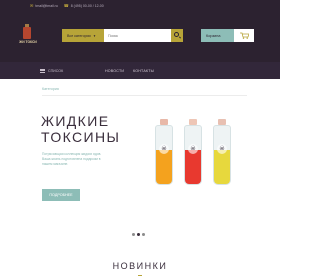 The height and width of the screenshot is (280, 320). What do you see at coordinates (144, 95) in the screenshot?
I see `divider` at bounding box center [144, 95].